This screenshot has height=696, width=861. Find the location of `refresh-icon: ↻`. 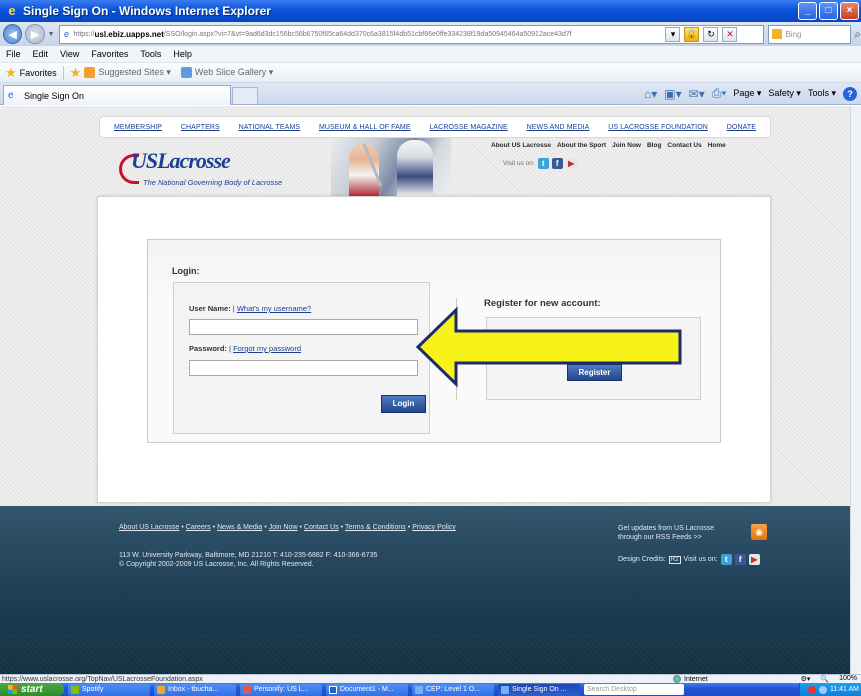

refresh-icon: ↻ is located at coordinates (711, 34).